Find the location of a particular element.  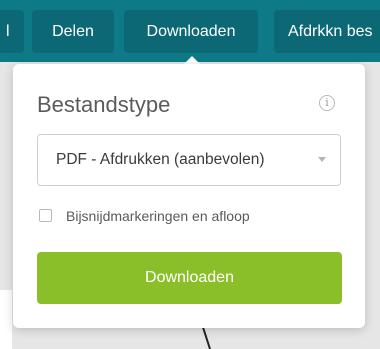

document-page-edge is located at coordinates (6, 319).